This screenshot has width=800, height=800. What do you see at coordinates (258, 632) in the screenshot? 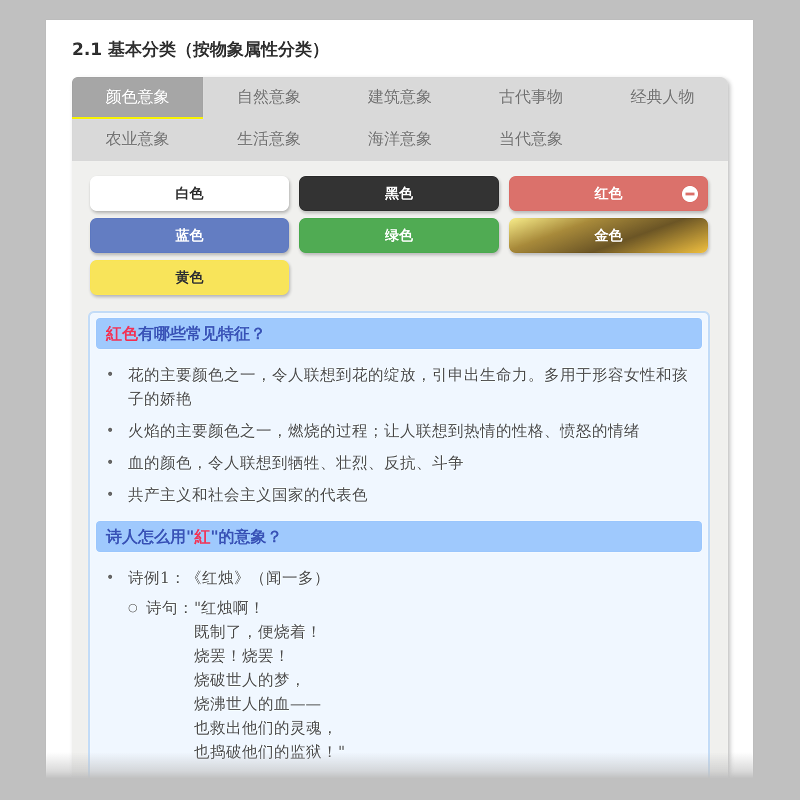
I see `poem-line: 既制了，便烧着！` at bounding box center [258, 632].